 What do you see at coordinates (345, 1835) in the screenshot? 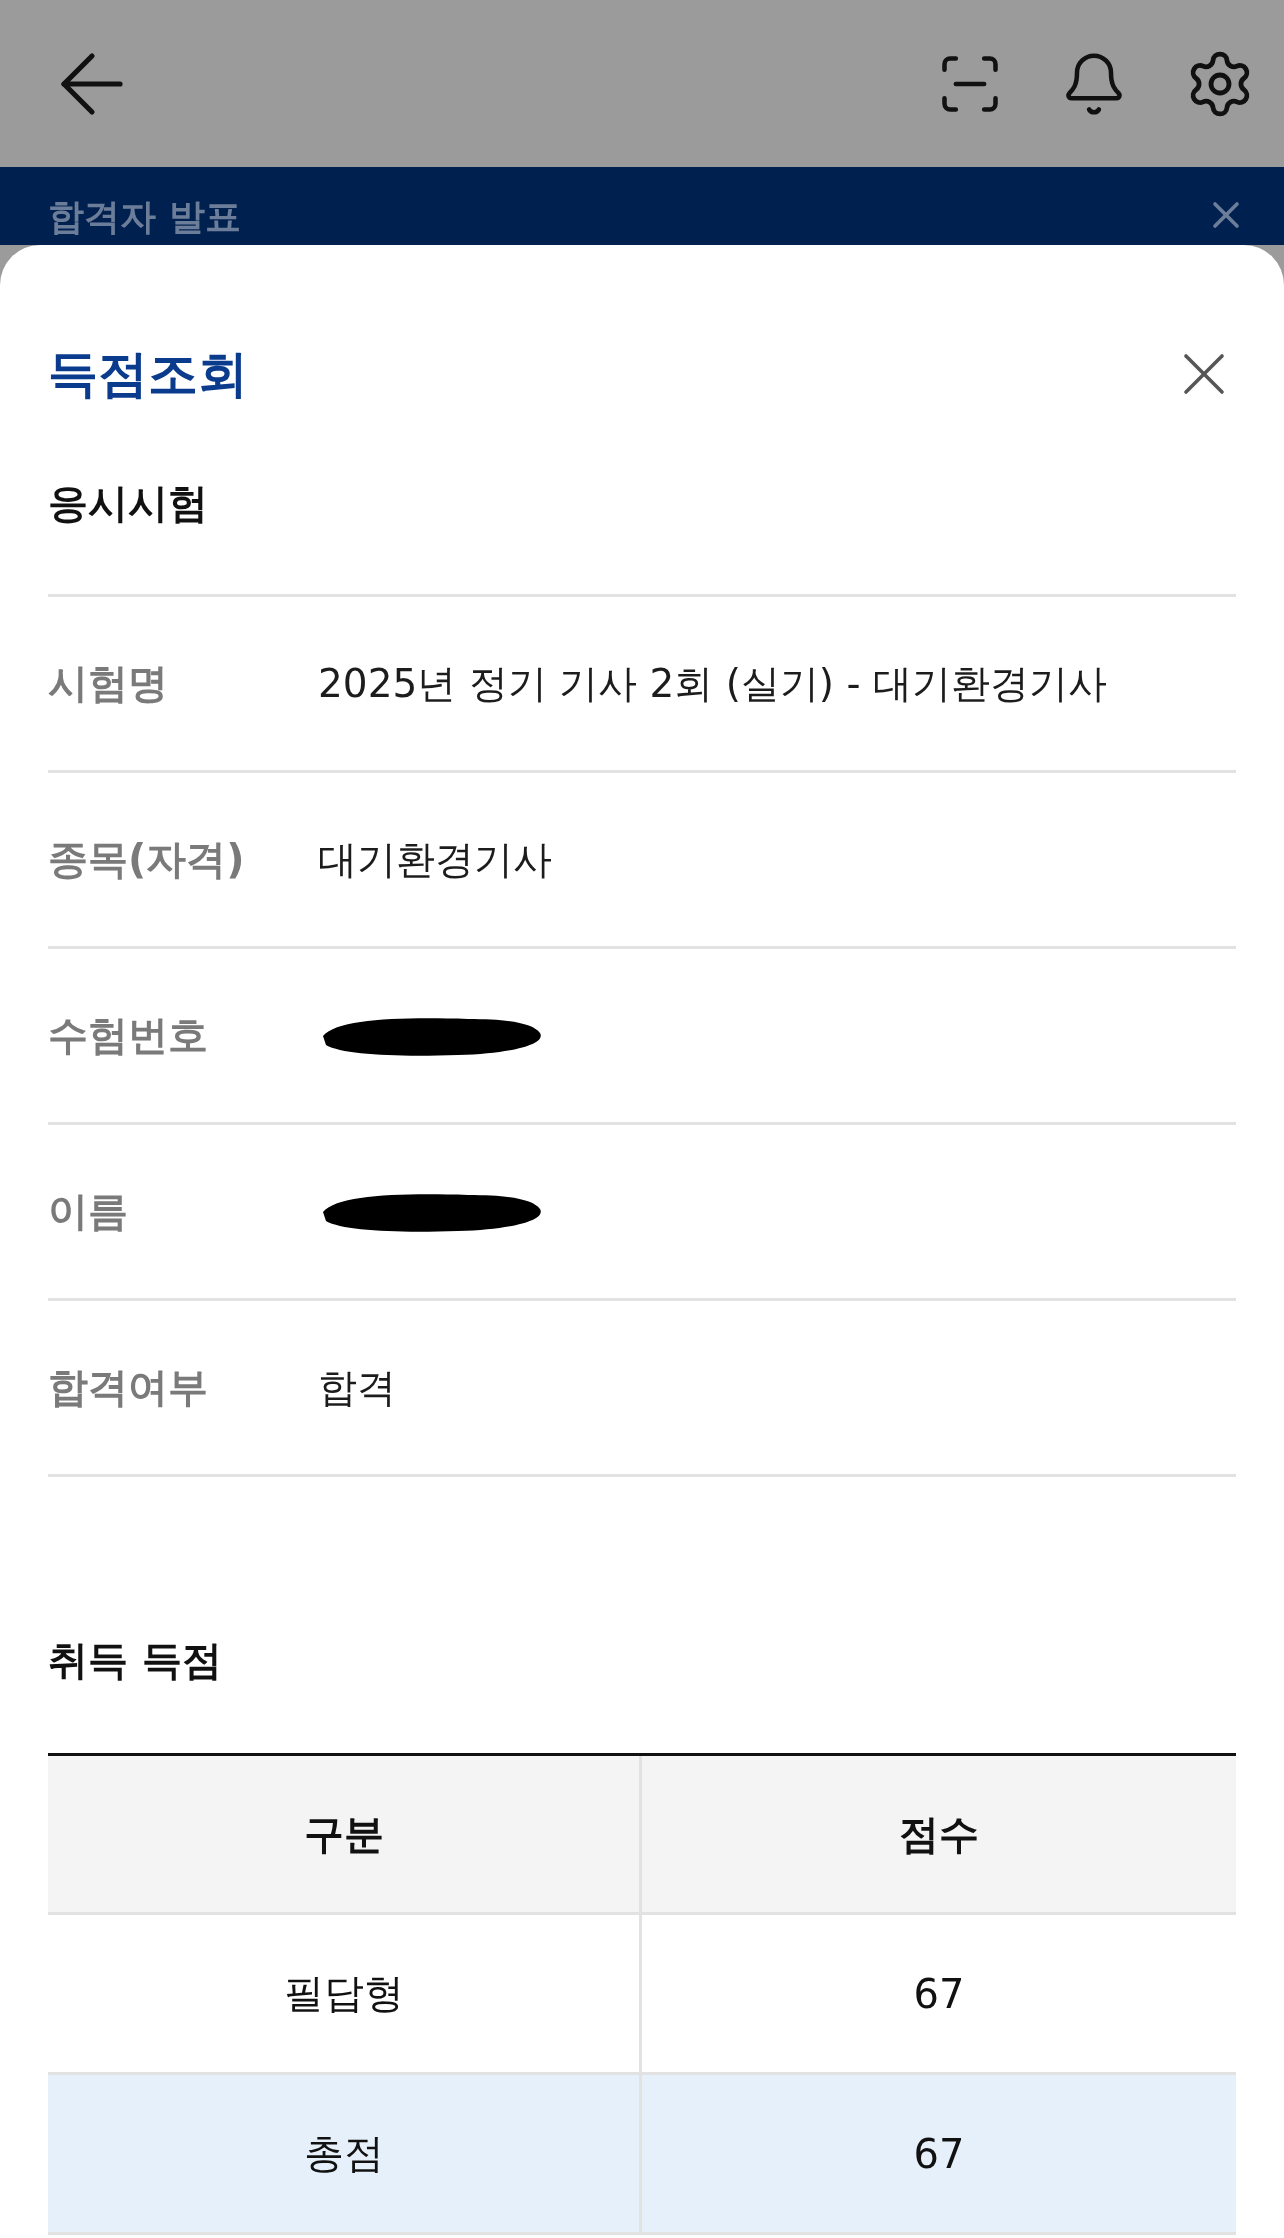
I see `column-header: 구분` at bounding box center [345, 1835].